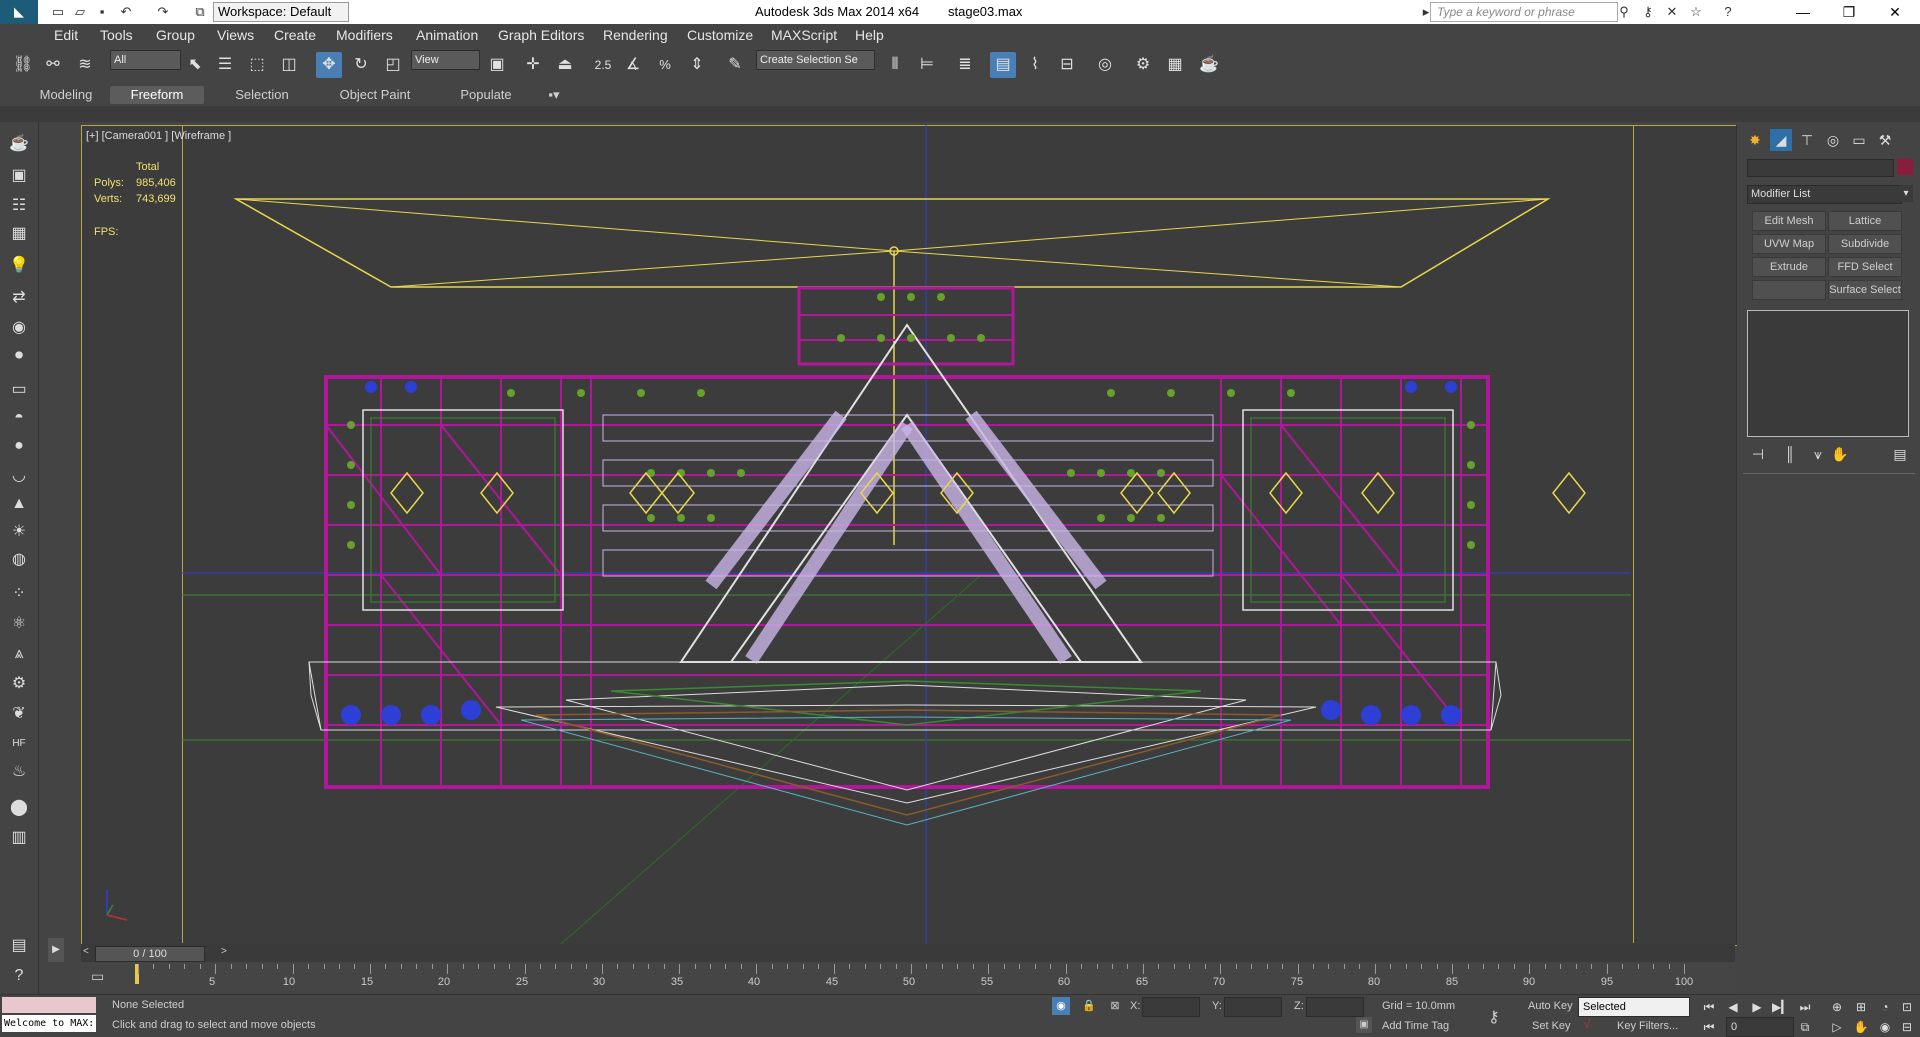  I want to click on tab-object-paint: Object Paint, so click(375, 95).